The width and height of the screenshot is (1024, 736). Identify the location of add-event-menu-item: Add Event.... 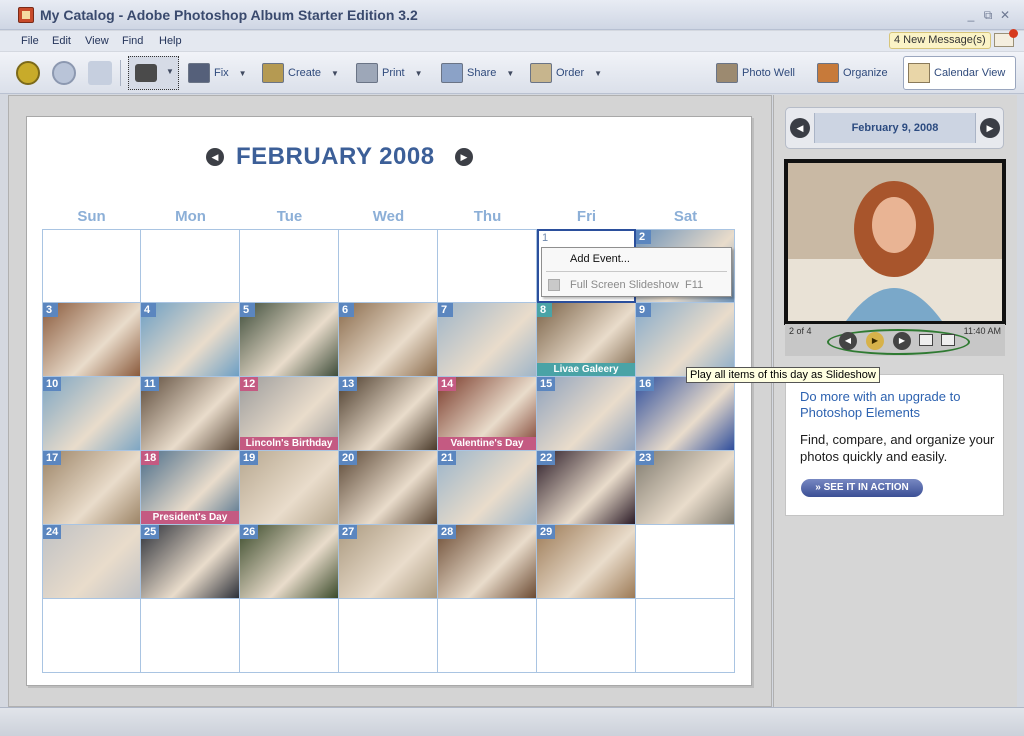
(600, 259).